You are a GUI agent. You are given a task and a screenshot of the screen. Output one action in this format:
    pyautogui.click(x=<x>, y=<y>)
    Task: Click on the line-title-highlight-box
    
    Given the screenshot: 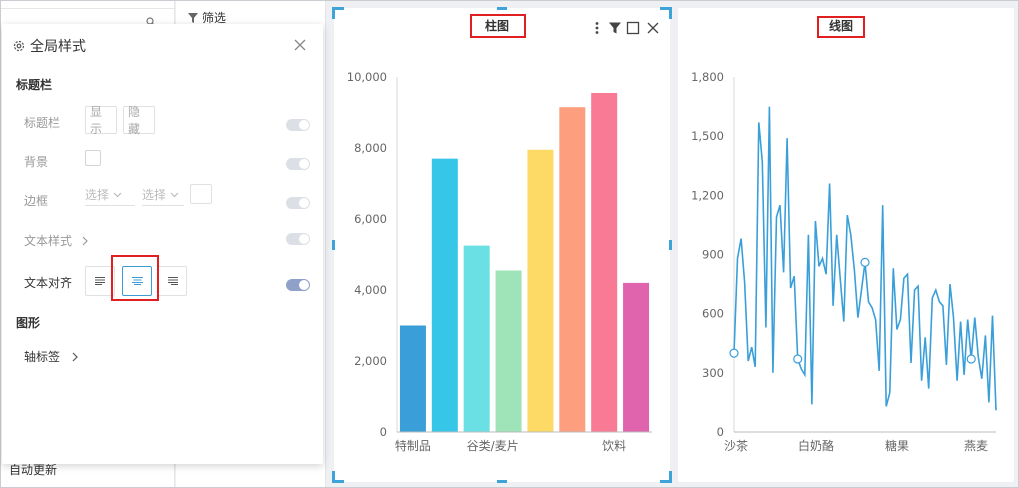 What is the action you would take?
    pyautogui.click(x=841, y=27)
    